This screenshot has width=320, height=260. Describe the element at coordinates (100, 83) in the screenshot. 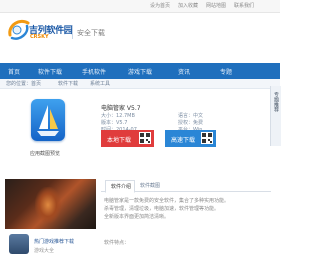

I see `breadcrumb-category: 系统工具` at that location.